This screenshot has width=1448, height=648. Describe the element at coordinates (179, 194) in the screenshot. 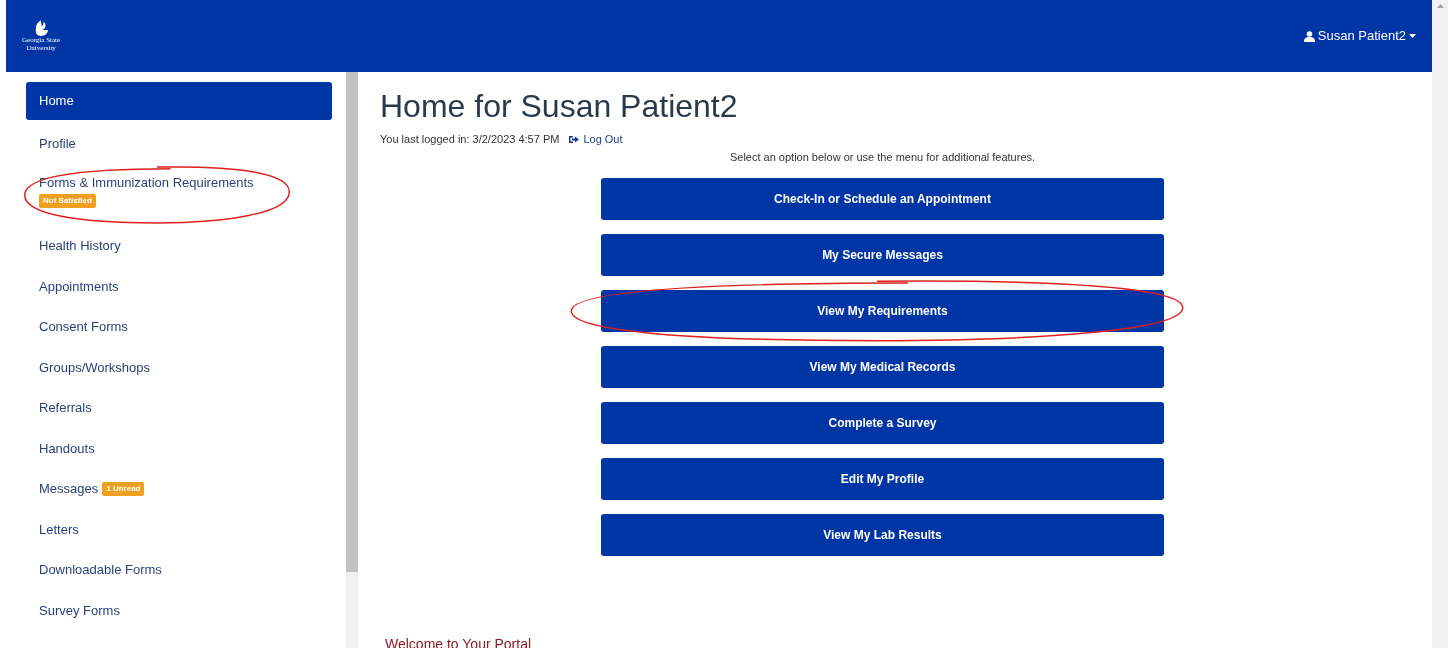

I see `sidebar-item: Forms & Immunization Requirements Not Satisfied` at that location.